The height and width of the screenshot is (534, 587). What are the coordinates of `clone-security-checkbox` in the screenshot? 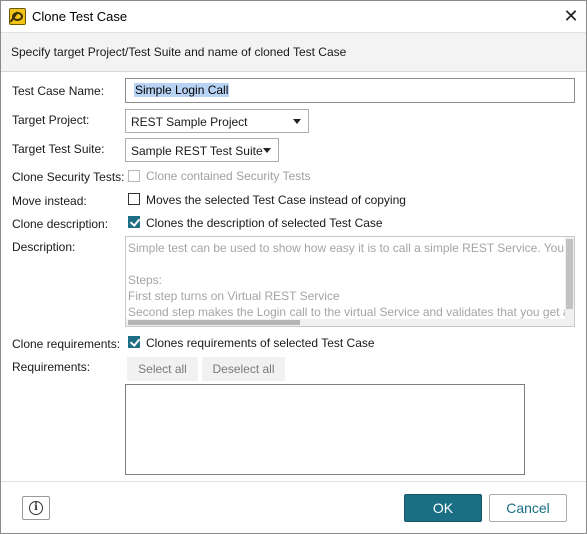 It's located at (134, 176).